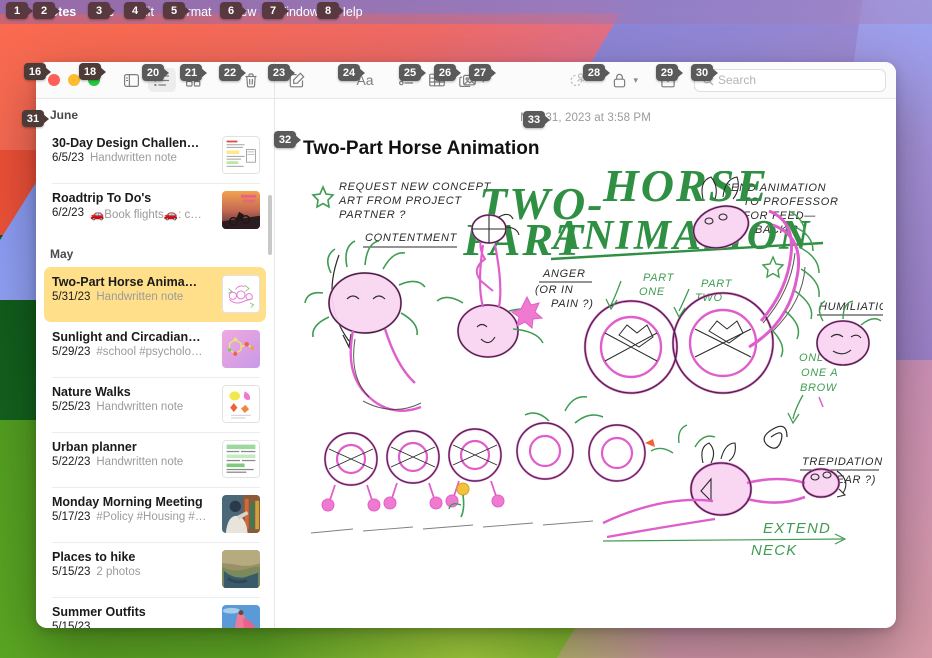 This screenshot has width=932, height=658. What do you see at coordinates (71, 297) in the screenshot?
I see `note-date: 5/31/23` at bounding box center [71, 297].